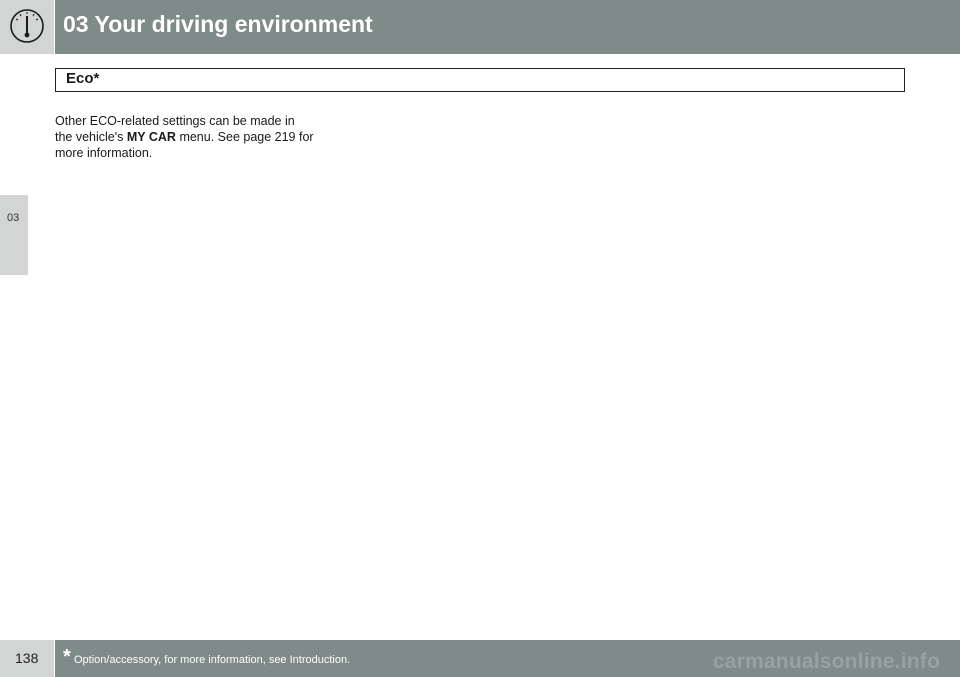 Image resolution: width=960 pixels, height=677 pixels. I want to click on footer-asterisk: *, so click(67, 657).